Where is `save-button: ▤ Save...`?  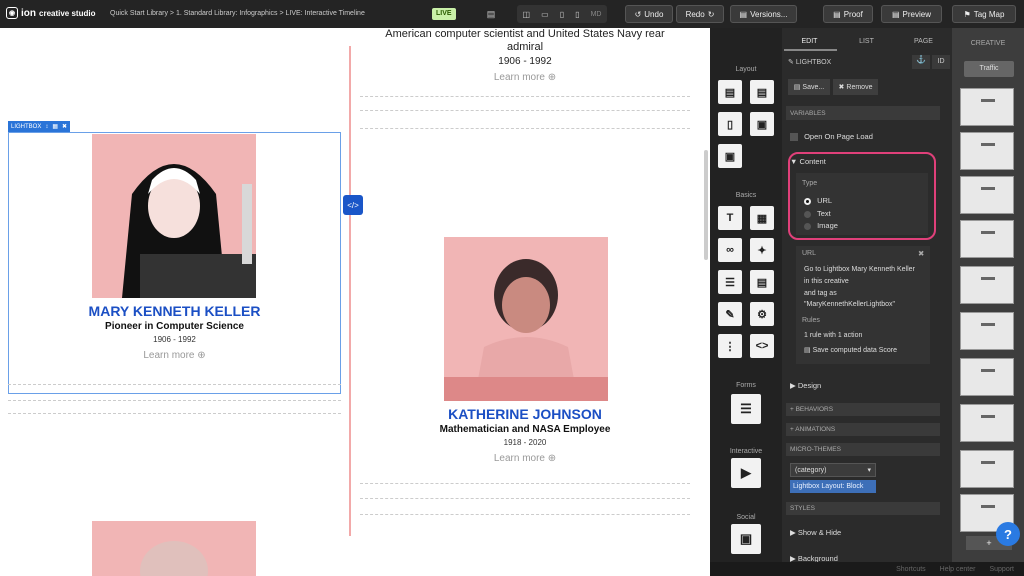 save-button: ▤ Save... is located at coordinates (809, 87).